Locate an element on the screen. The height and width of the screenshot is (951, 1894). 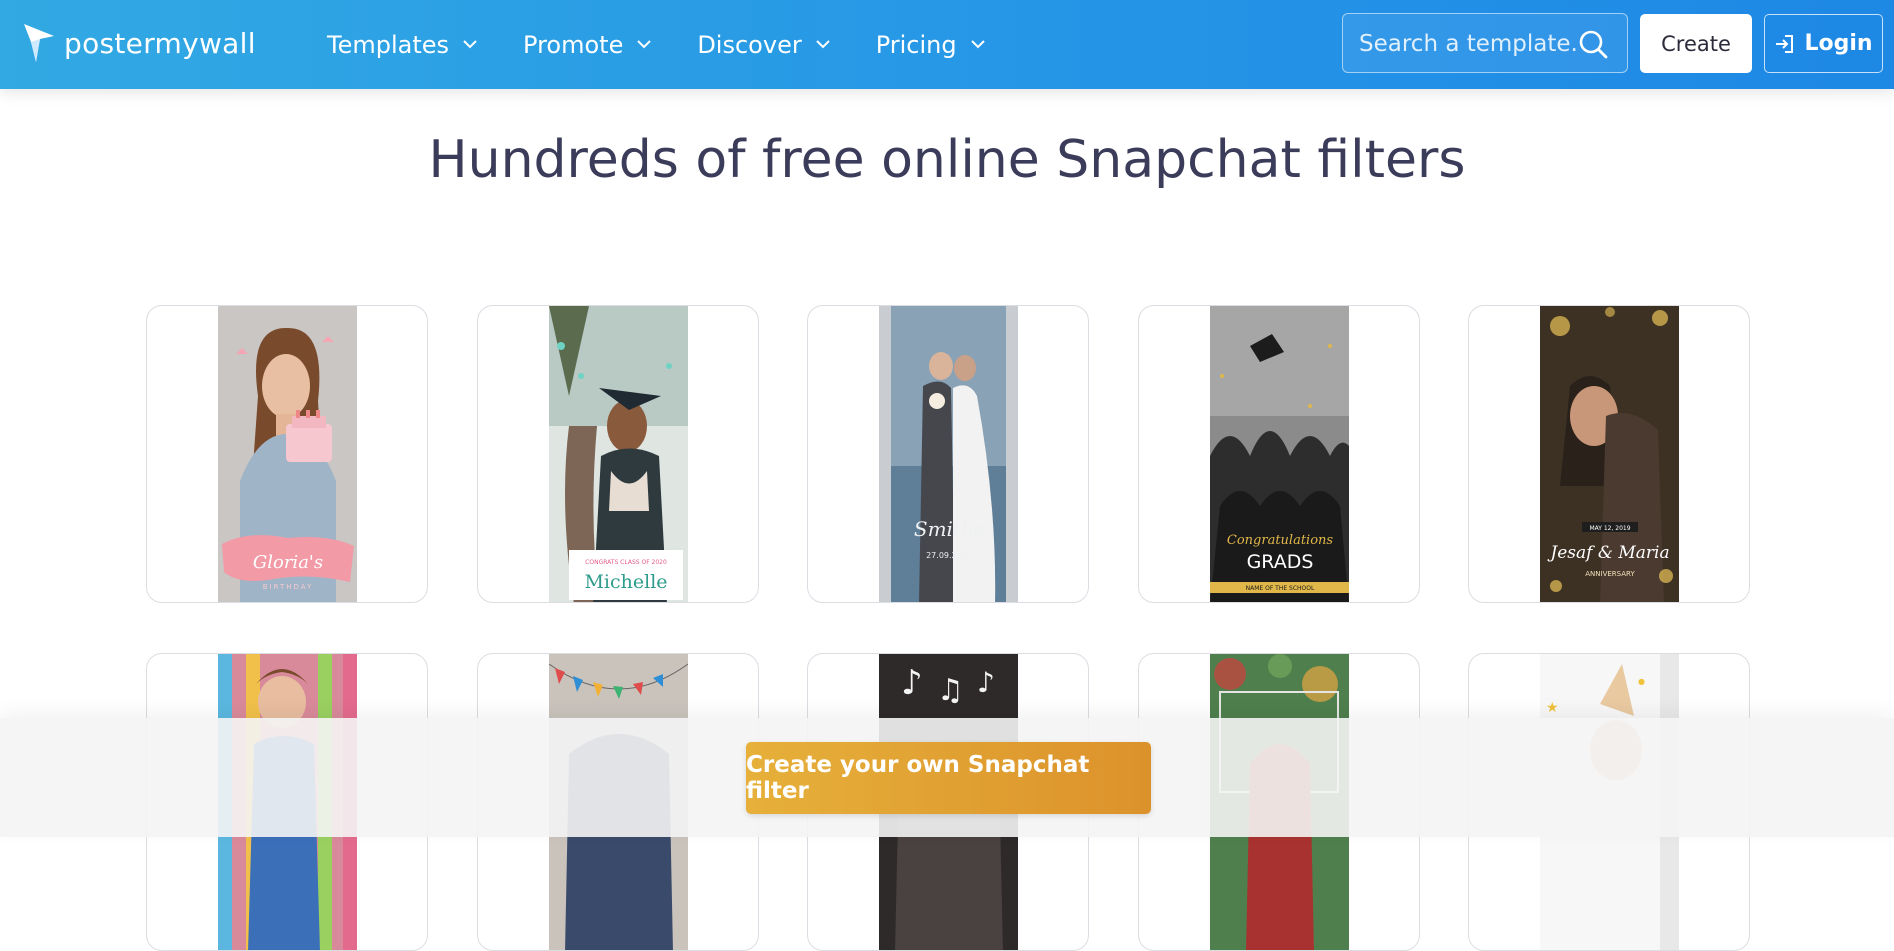
template-card-anniversary: MAY 12, 2019 Jesaf & Maria ANNIVERSARY is located at coordinates (1609, 454).